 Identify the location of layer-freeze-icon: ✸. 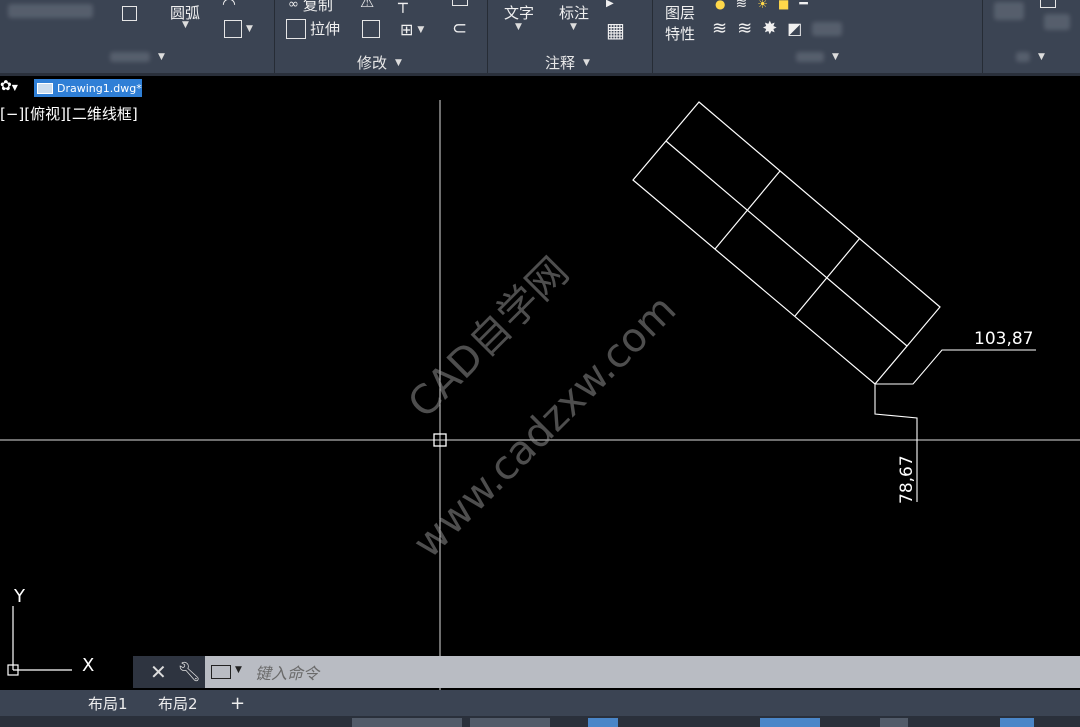
(770, 28).